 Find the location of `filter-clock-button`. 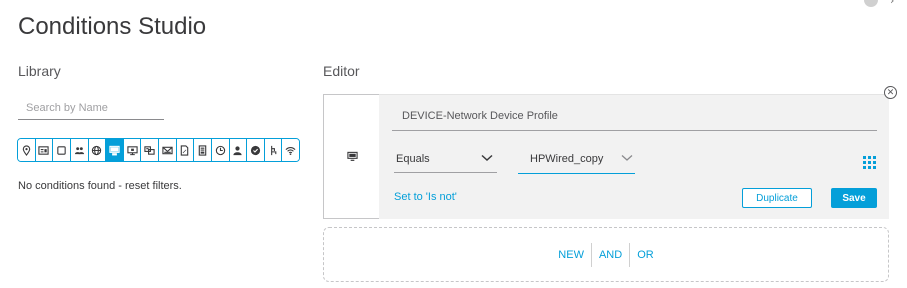

filter-clock-button is located at coordinates (220, 150).